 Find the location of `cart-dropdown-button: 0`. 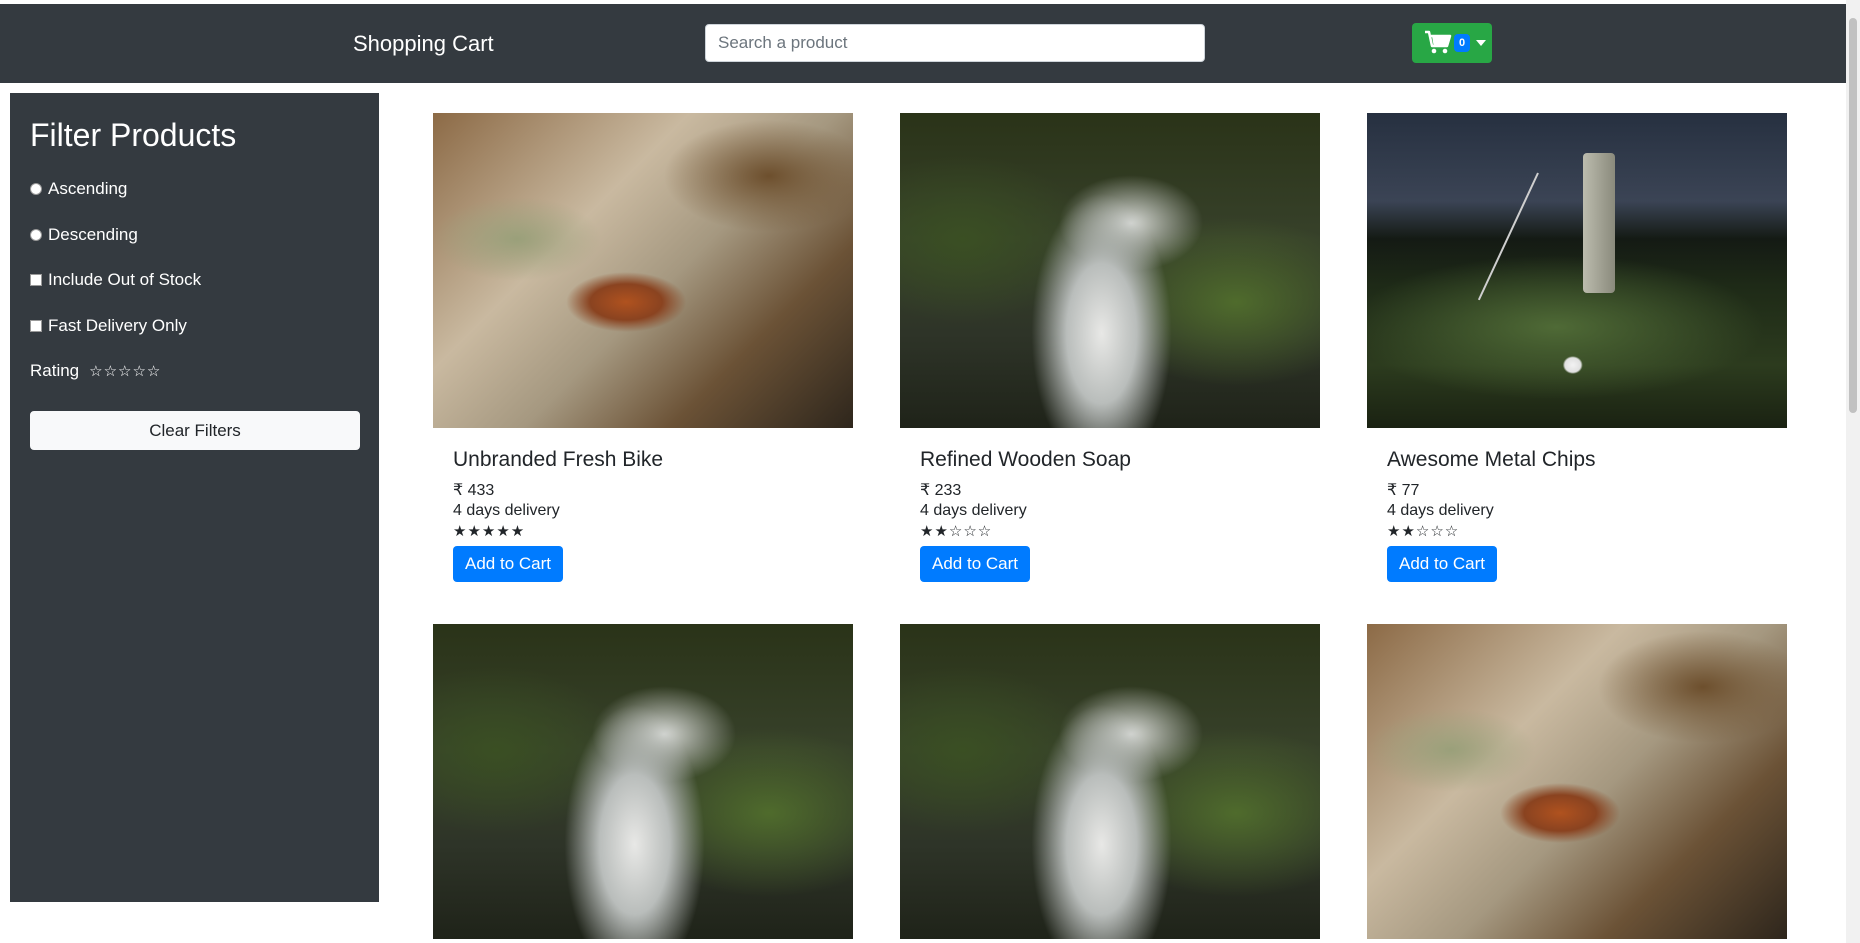

cart-dropdown-button: 0 is located at coordinates (1452, 43).